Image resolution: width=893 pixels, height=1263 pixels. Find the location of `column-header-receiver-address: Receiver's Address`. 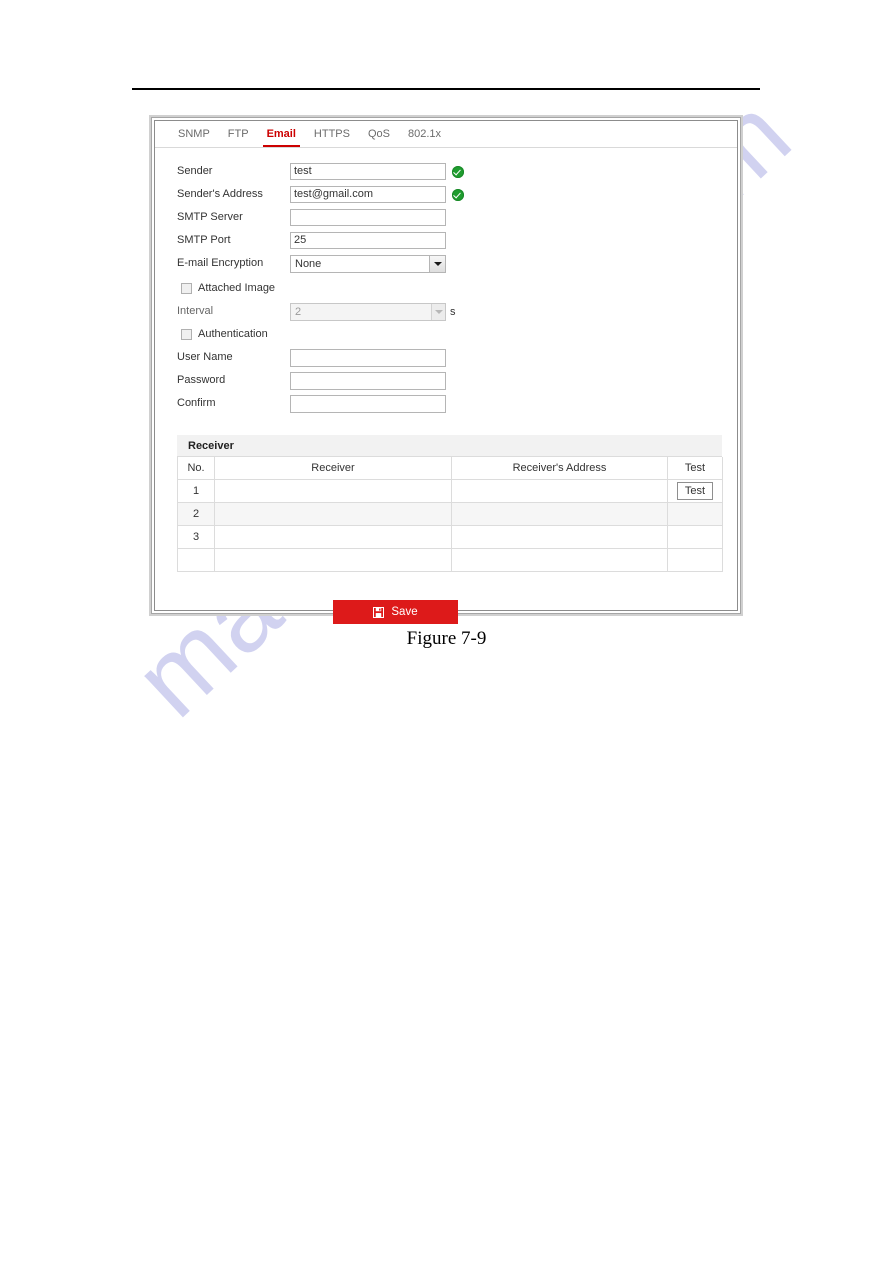

column-header-receiver-address: Receiver's Address is located at coordinates (559, 468).